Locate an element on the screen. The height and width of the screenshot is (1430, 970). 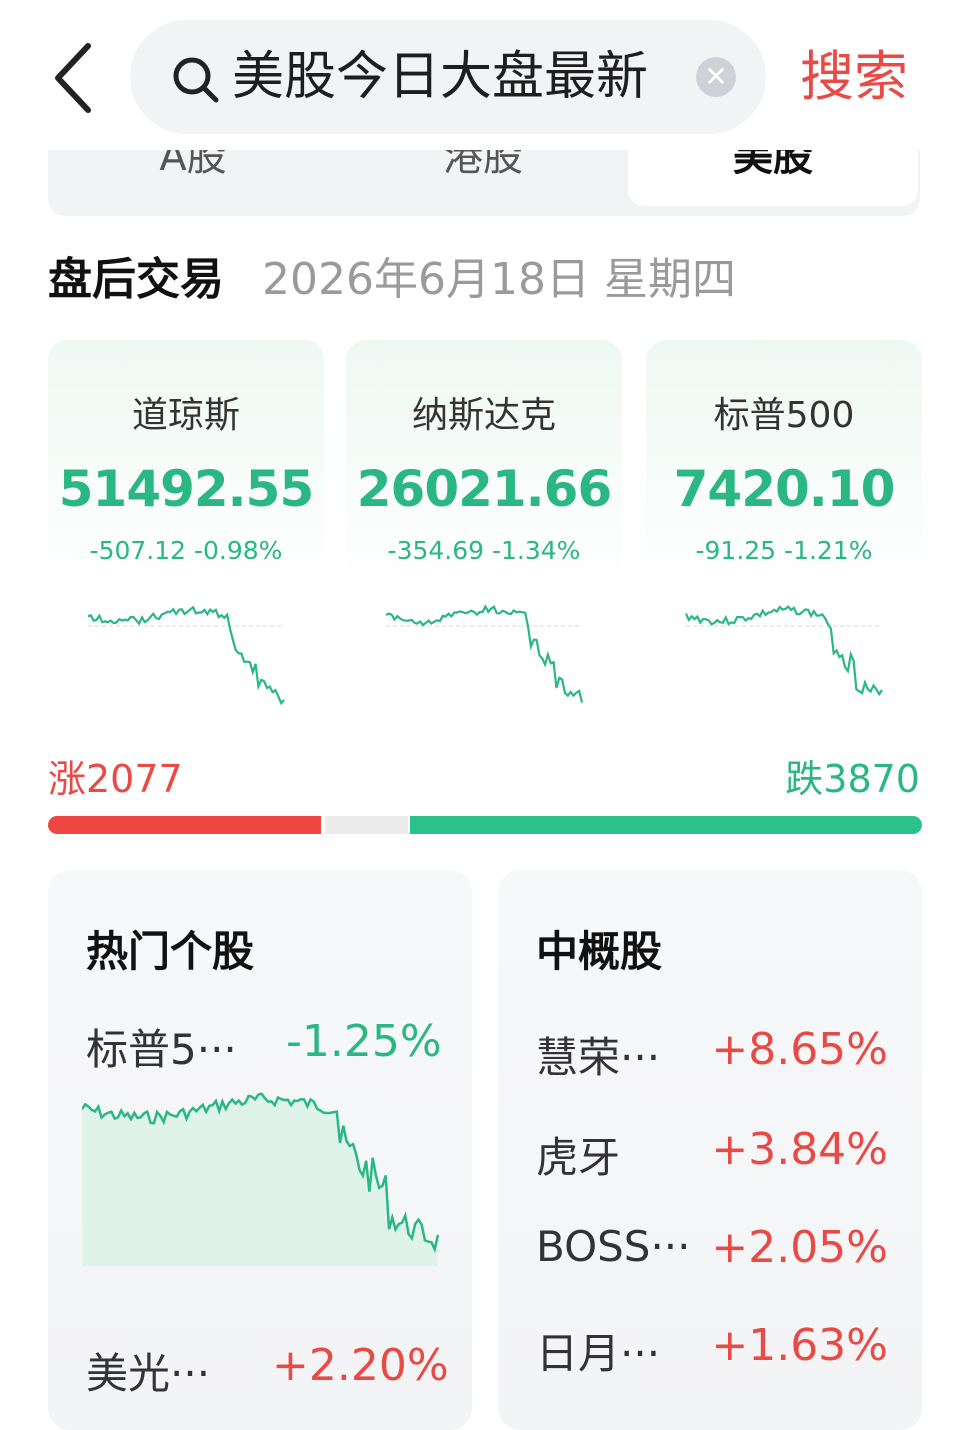
hot-stock-name: 美光··· is located at coordinates (148, 1370).